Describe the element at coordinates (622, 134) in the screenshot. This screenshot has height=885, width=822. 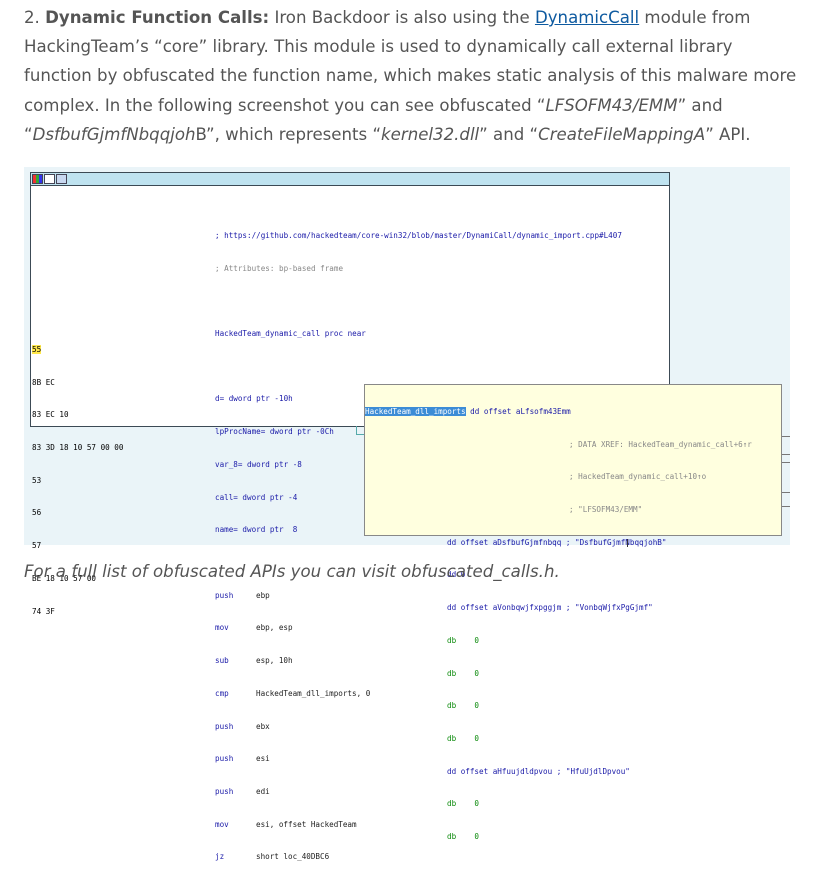
I see `italic-4: CreateFileMappingA` at that location.